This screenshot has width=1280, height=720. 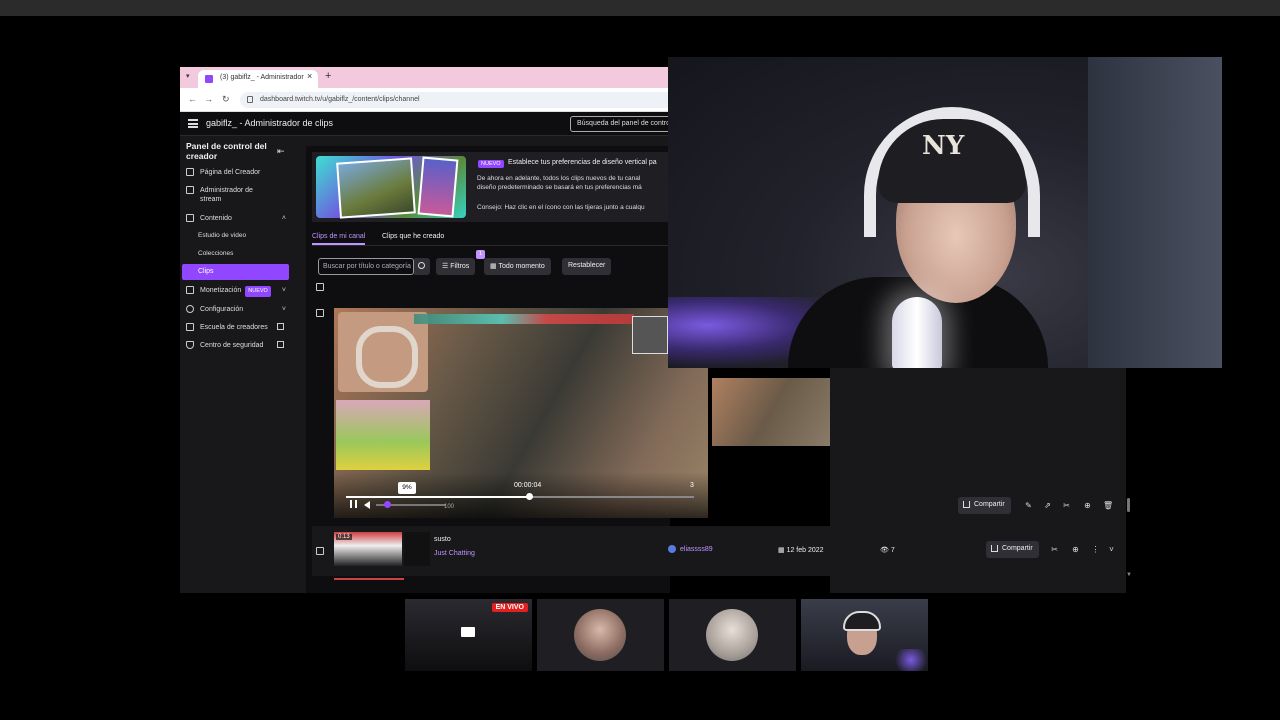 I want to click on clips-tabs: Clips de mi canal Clips que he creado, so click(x=491, y=239).